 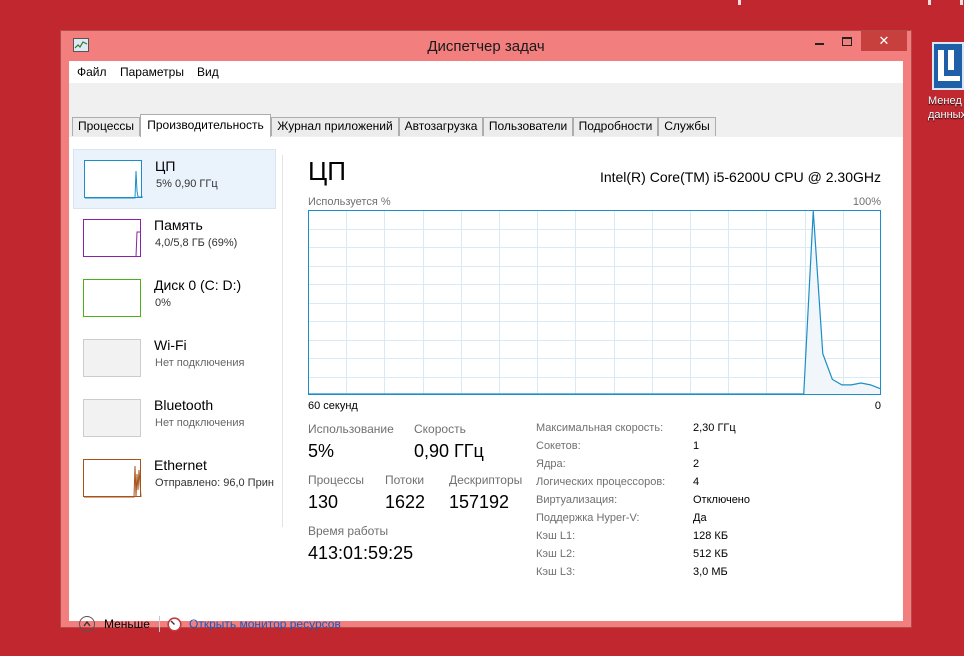 I want to click on disk-graph-icon, so click(x=112, y=298).